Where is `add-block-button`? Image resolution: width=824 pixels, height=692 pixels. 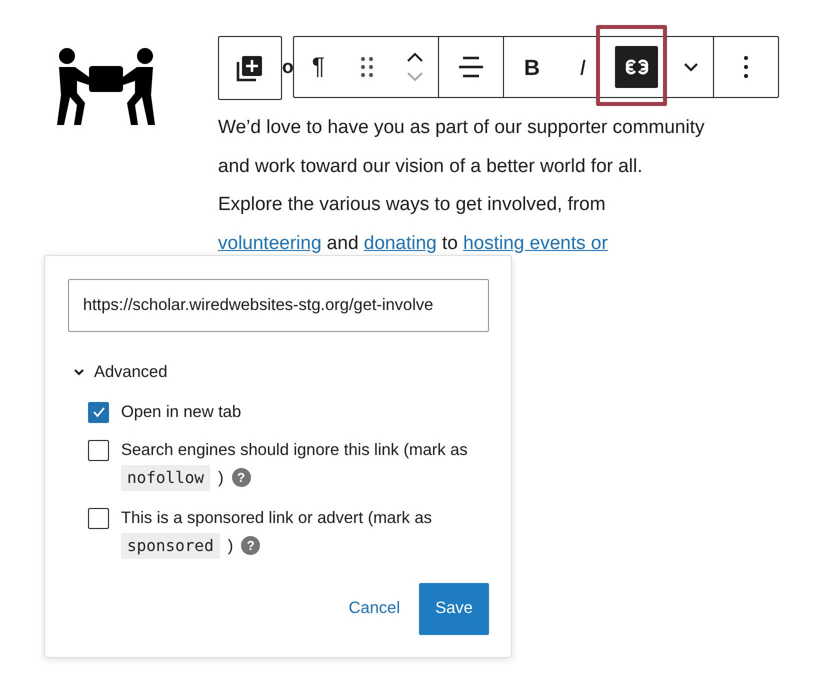
add-block-button is located at coordinates (250, 68).